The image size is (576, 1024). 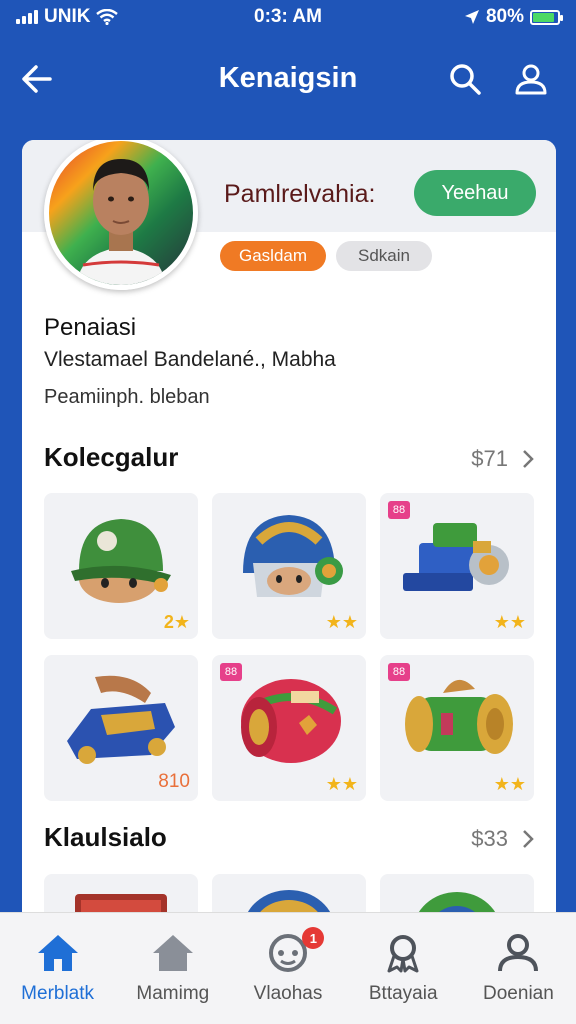 I want to click on blue-cart-icon, so click(x=121, y=719).